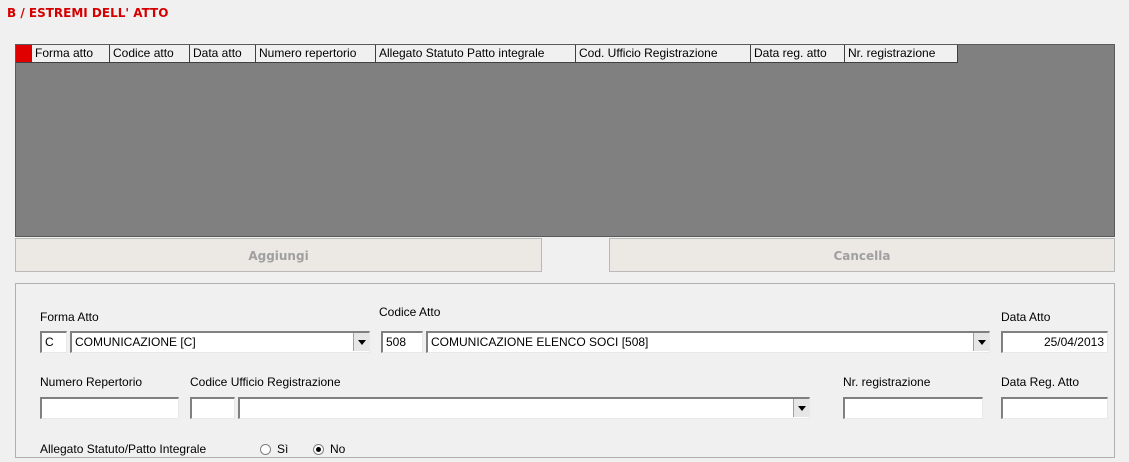 This screenshot has width=1129, height=462. What do you see at coordinates (862, 255) in the screenshot?
I see `delete-button: Cancella` at bounding box center [862, 255].